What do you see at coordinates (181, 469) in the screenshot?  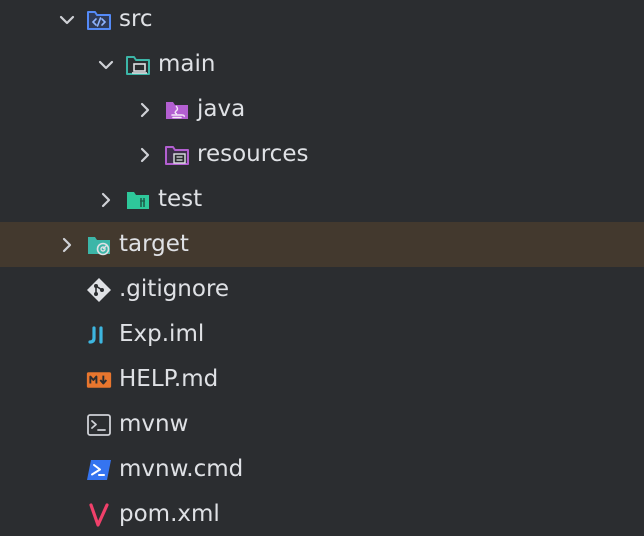 I see `tree-node-label: mvnw.cmd` at bounding box center [181, 469].